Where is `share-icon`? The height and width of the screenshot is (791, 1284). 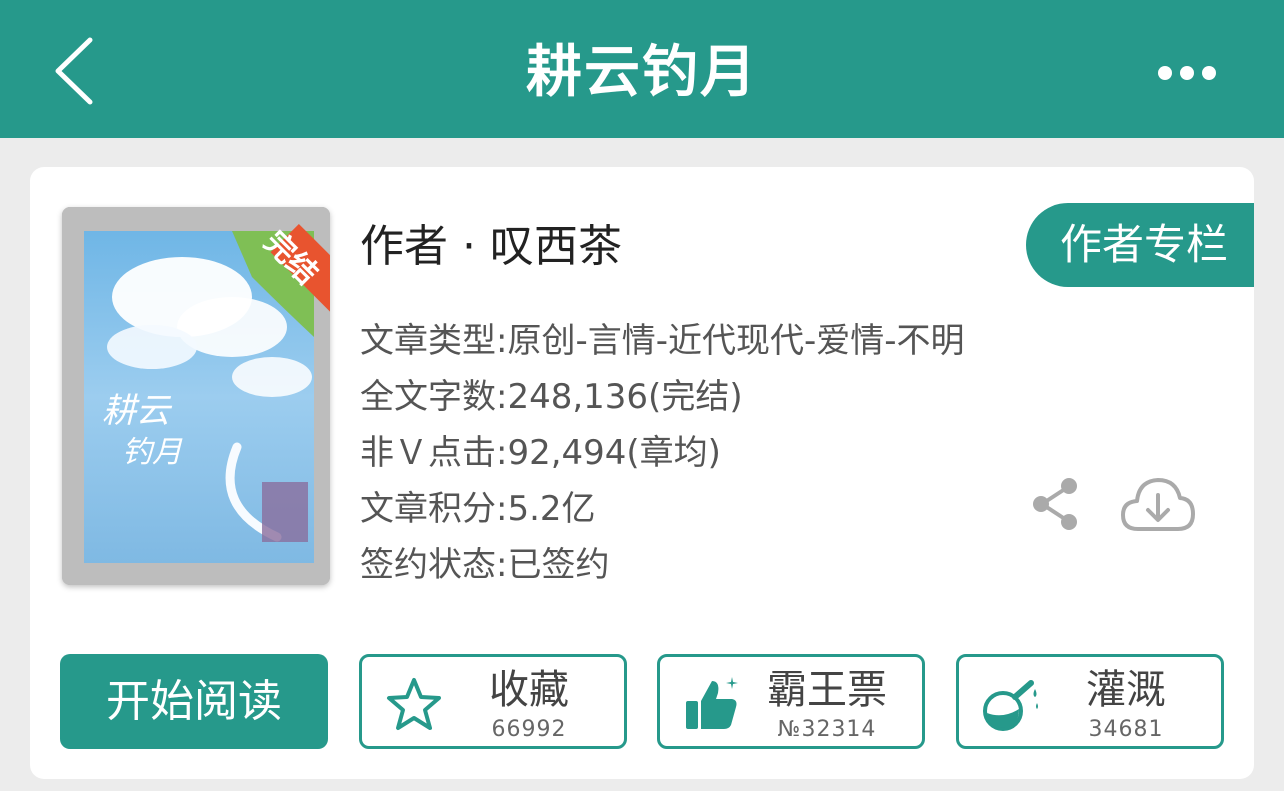
share-icon is located at coordinates (1055, 504).